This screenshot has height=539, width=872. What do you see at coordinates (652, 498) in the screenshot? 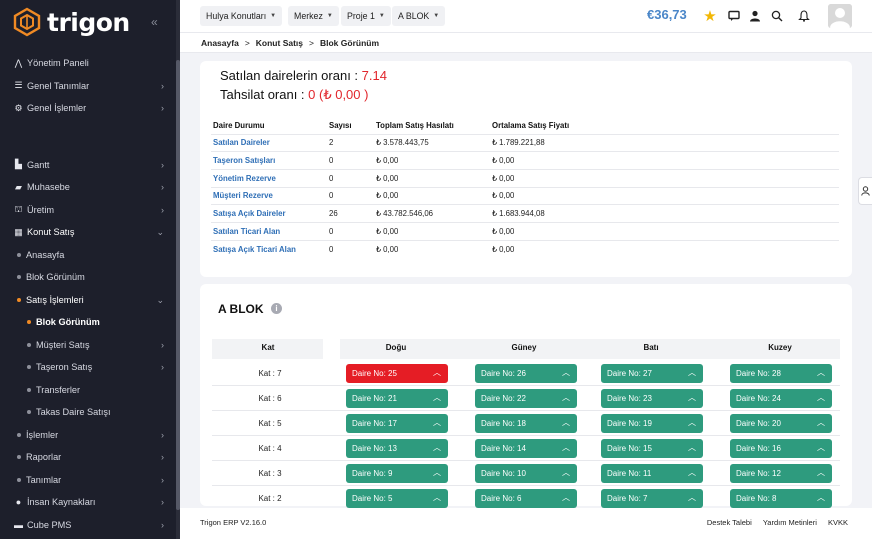
I see `flat-button: Daire No: 7 ︿` at bounding box center [652, 498].